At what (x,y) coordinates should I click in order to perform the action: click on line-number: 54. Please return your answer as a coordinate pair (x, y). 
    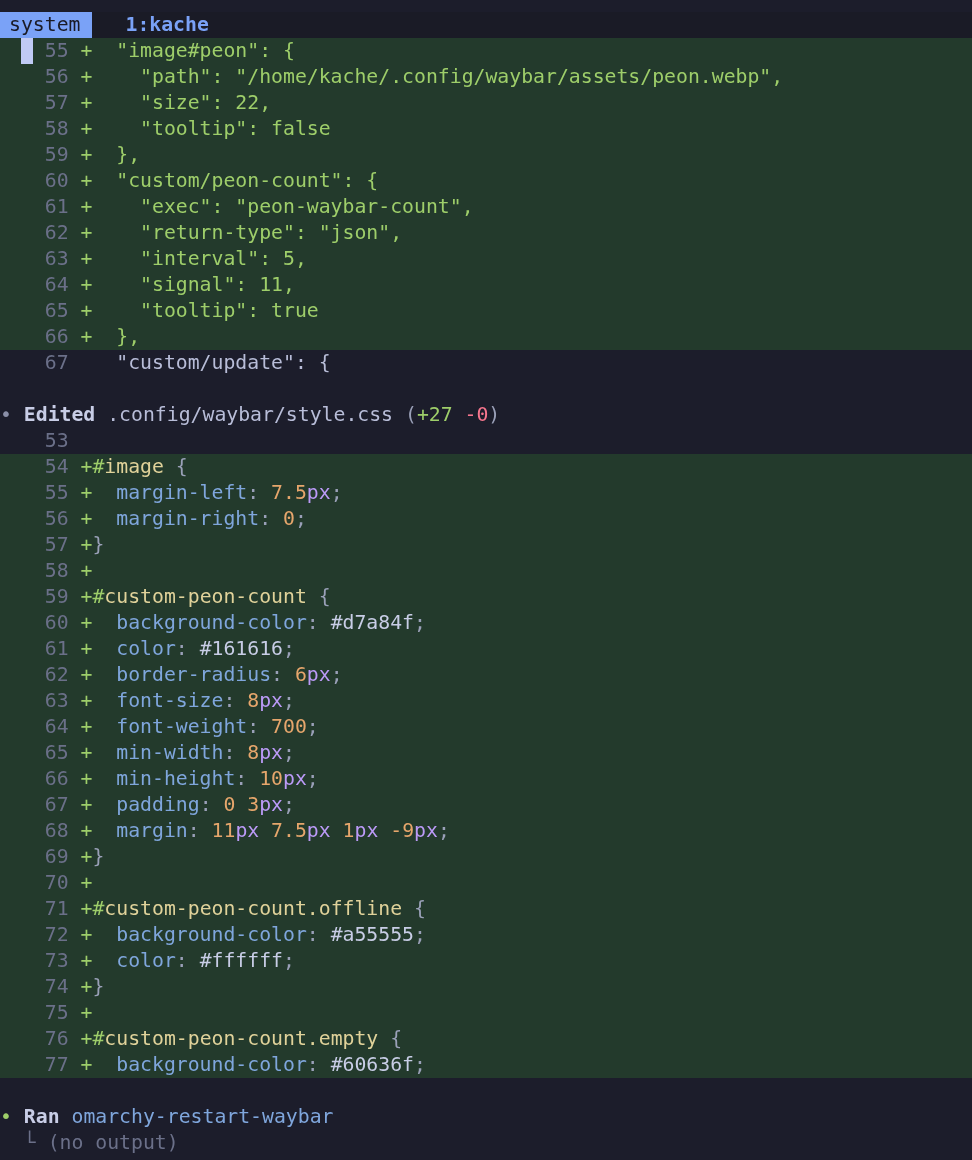
    Looking at the image, I should click on (56, 467).